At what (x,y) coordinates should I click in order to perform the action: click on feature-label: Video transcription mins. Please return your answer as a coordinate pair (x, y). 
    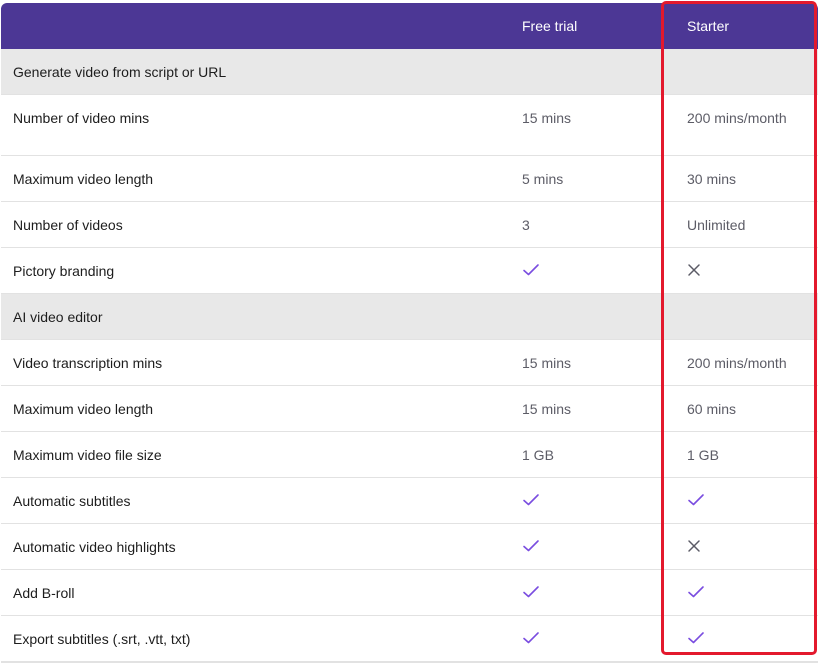
    Looking at the image, I should click on (88, 363).